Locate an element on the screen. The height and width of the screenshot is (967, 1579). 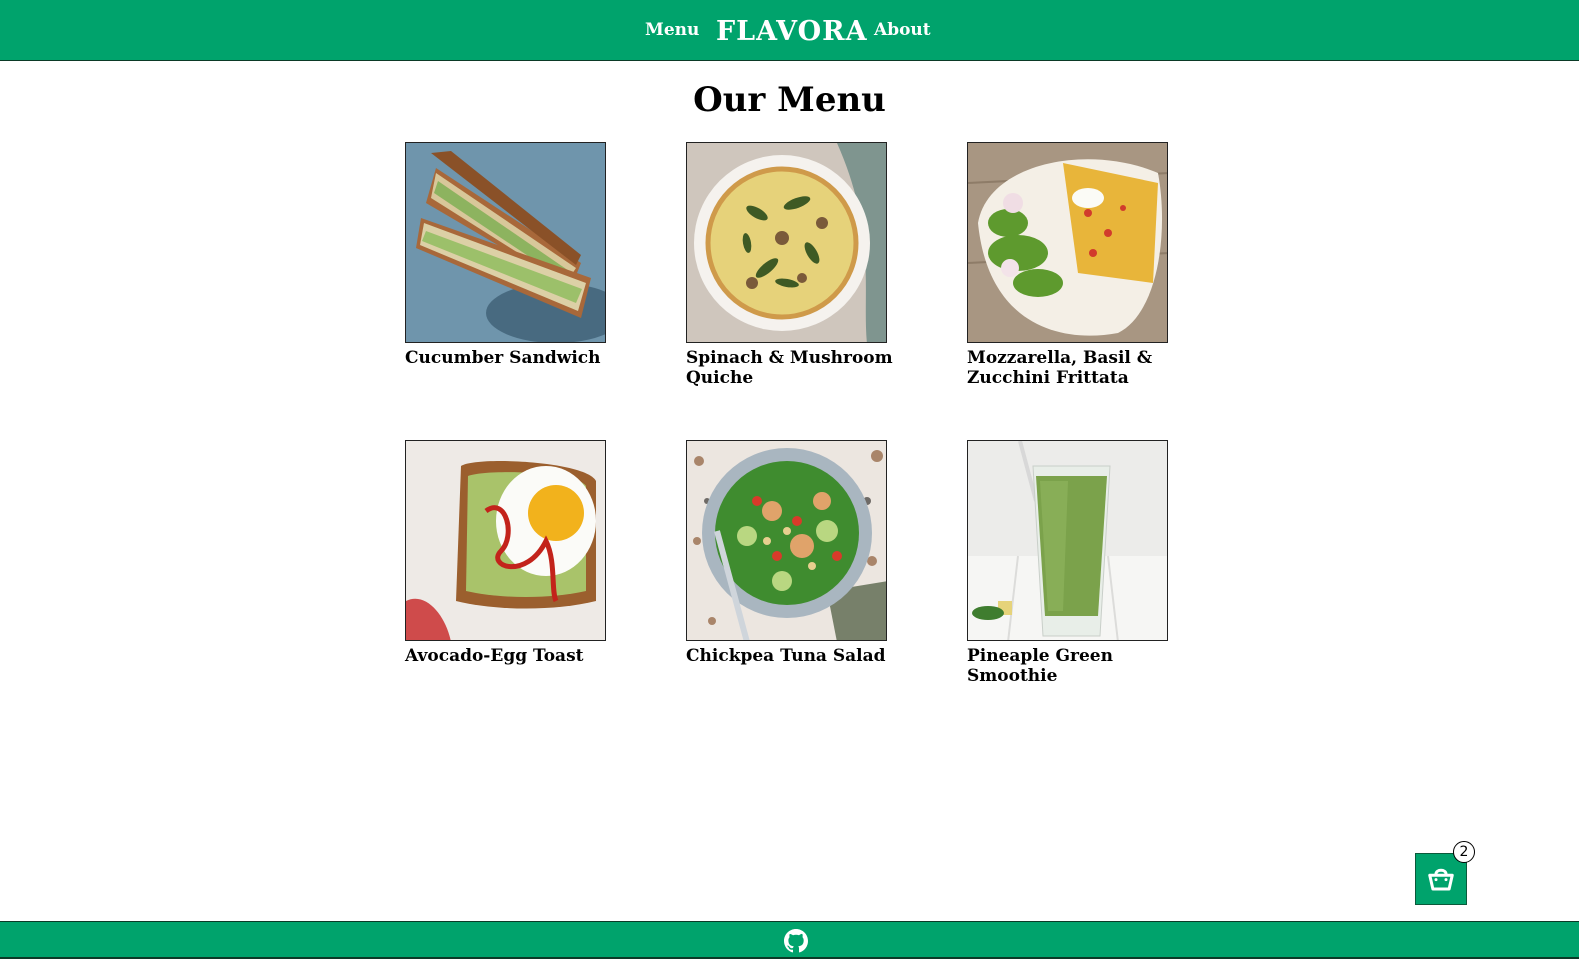
menu-item-name: Chickpea Tuna Salad is located at coordinates (786, 656).